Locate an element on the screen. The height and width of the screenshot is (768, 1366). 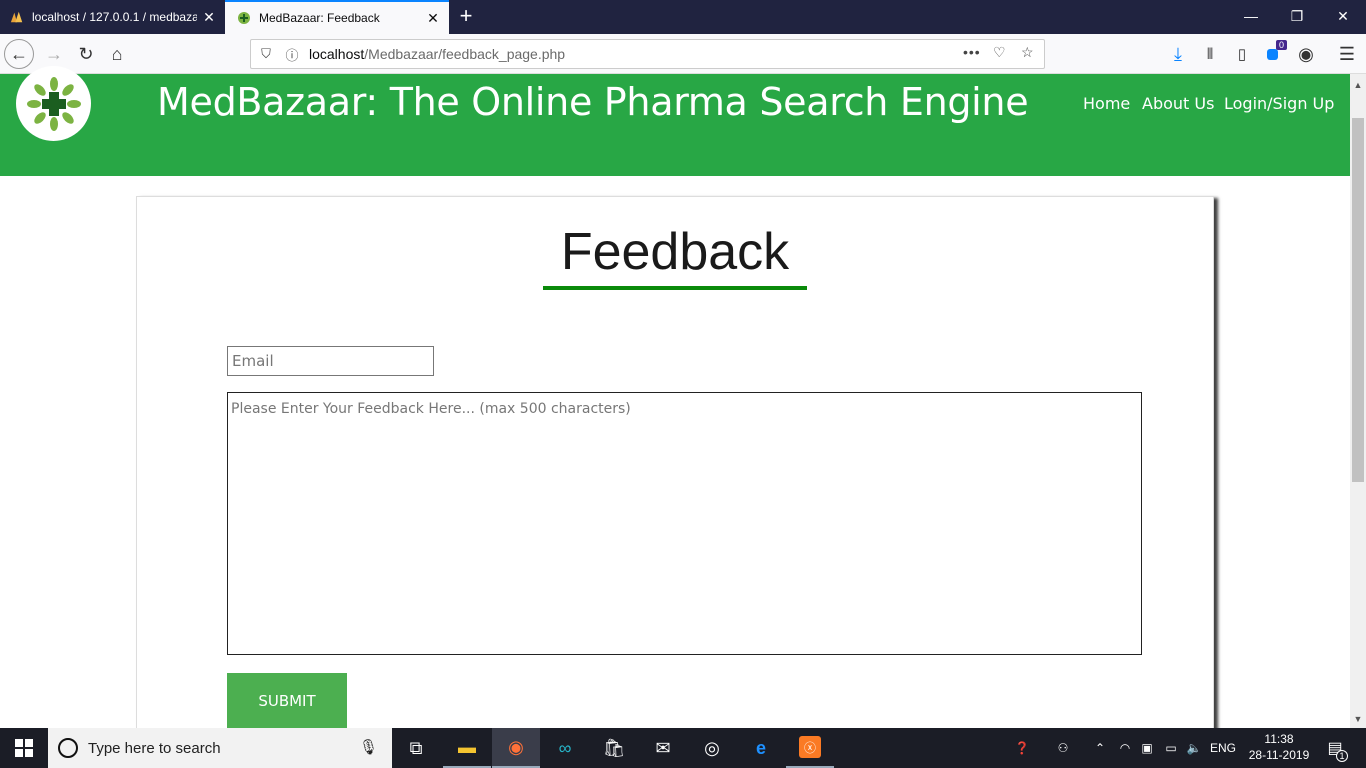
medbazaar-logo is located at coordinates (53, 103).